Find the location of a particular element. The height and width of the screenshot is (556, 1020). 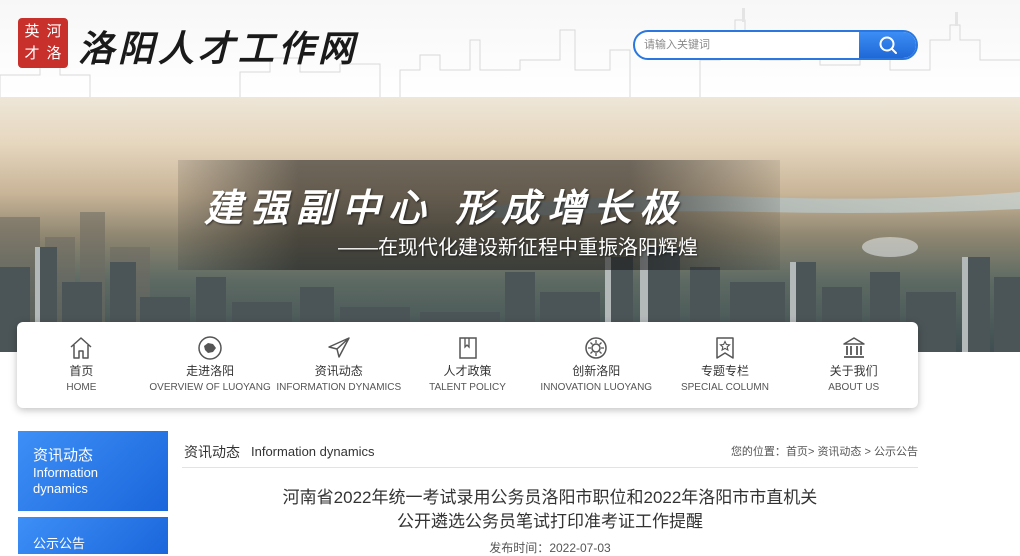

logo-char: 才 is located at coordinates (32, 53).